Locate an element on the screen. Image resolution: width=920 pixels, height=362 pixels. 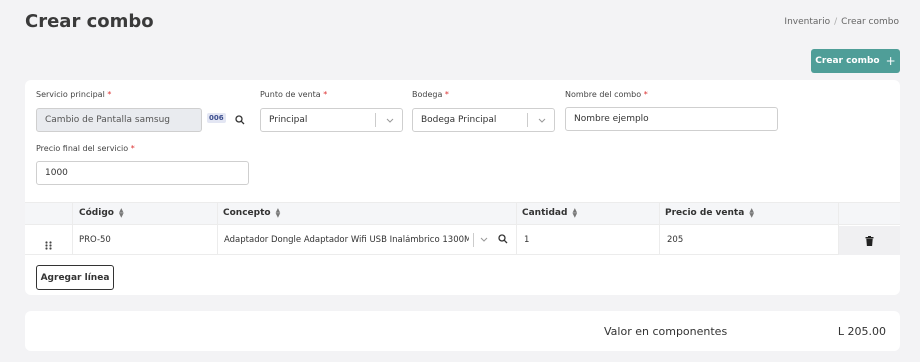
nombre-label: Nombre del combo * is located at coordinates (606, 94).